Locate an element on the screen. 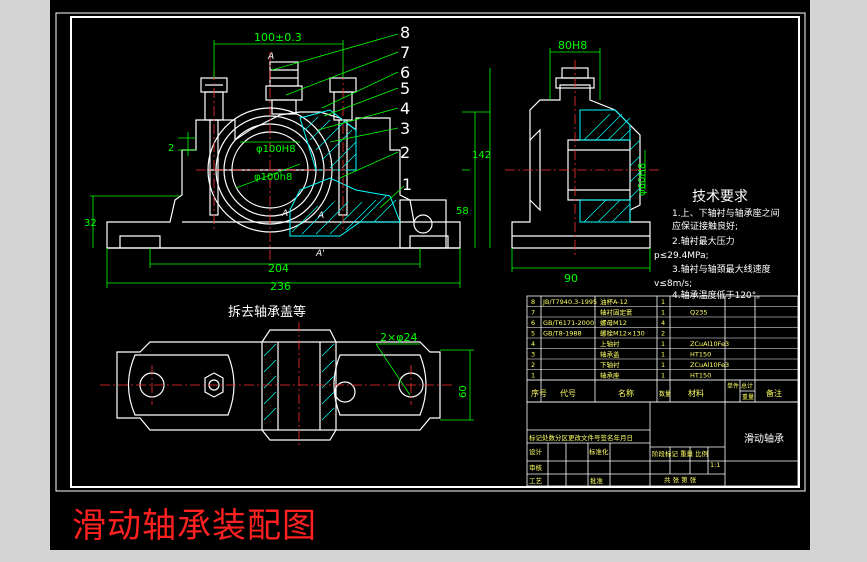 The width and height of the screenshot is (867, 562). plan-view-title: 拆去轴承盖等 is located at coordinates (267, 312).